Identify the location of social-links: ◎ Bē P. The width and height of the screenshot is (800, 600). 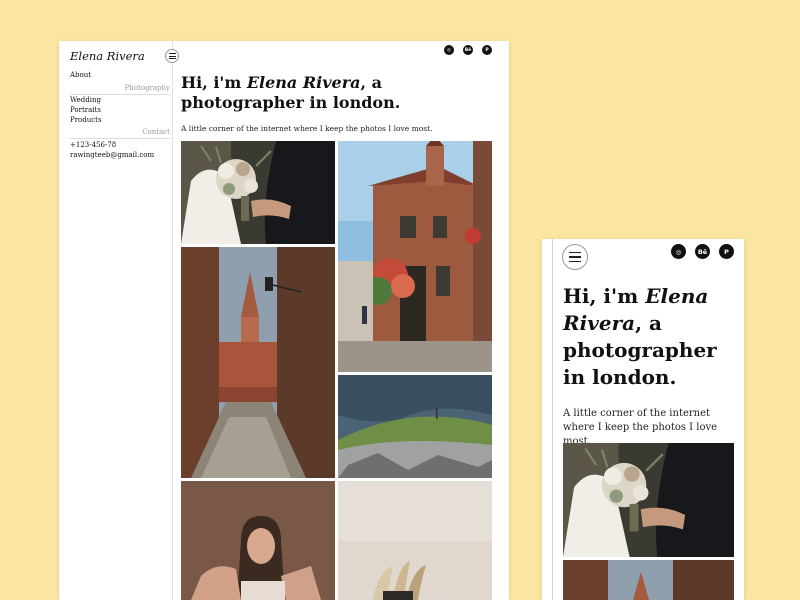
(468, 50).